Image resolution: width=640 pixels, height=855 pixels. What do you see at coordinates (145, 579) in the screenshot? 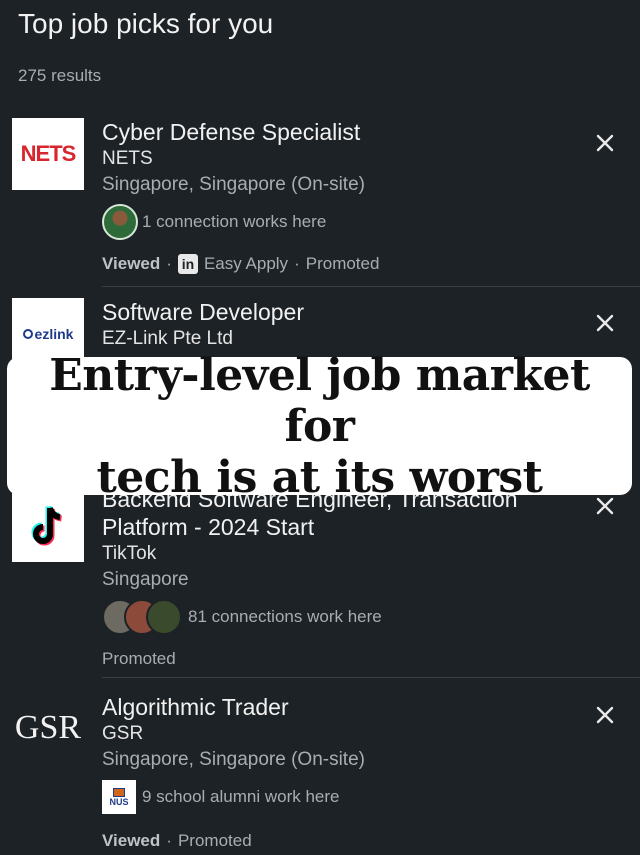
I see `job-location: Singapore` at bounding box center [145, 579].